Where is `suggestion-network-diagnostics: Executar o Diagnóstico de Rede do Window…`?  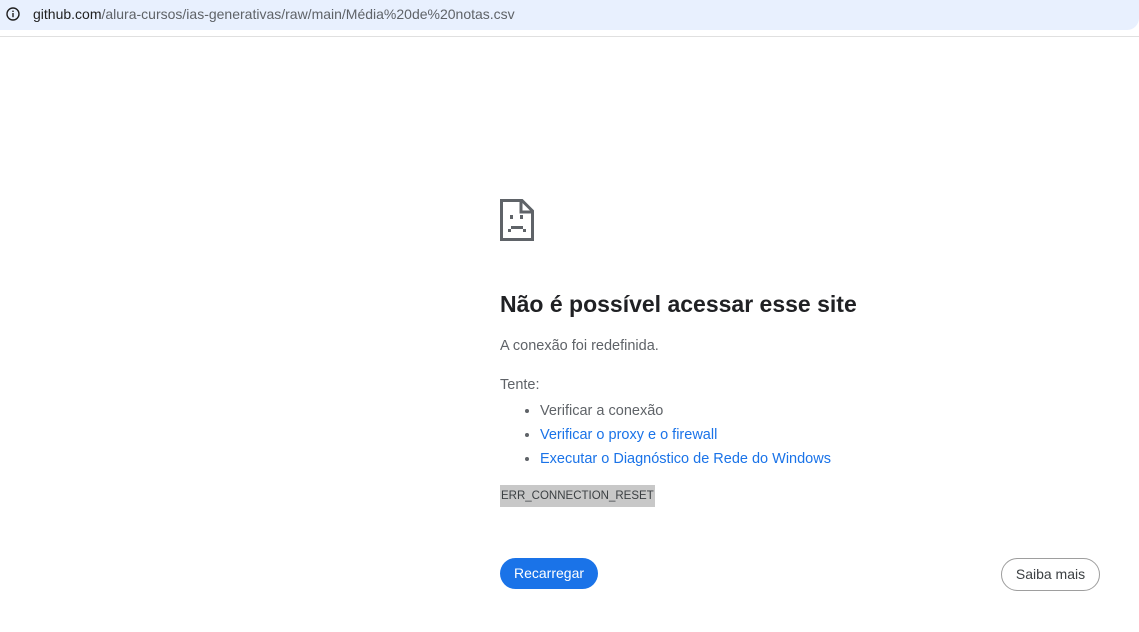
suggestion-network-diagnostics: Executar o Diagnóstico de Rede do Window… is located at coordinates (685, 459).